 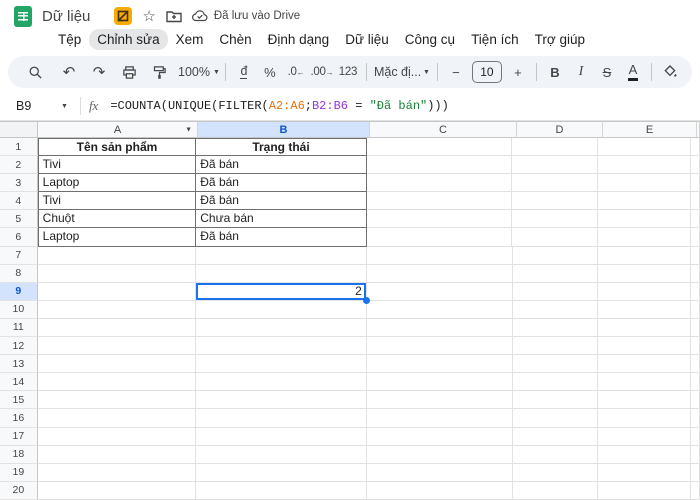 I want to click on cell-E6, so click(x=644, y=237).